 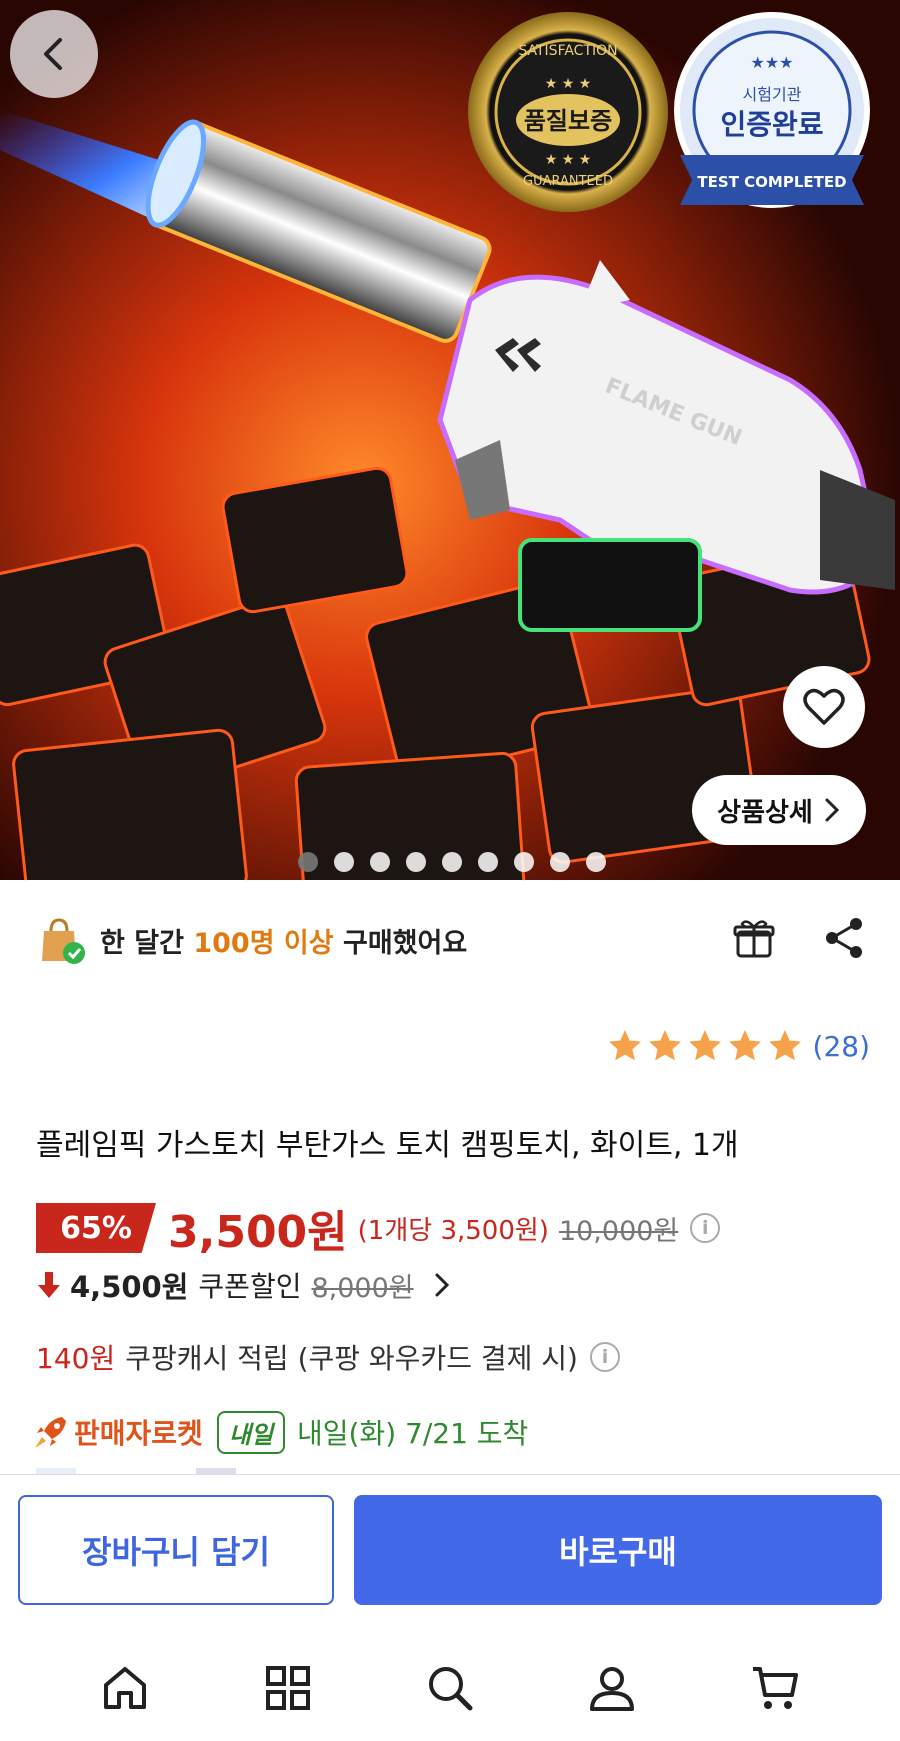 I want to click on seller-rocket-label: 판매자로켓, so click(x=138, y=1433).